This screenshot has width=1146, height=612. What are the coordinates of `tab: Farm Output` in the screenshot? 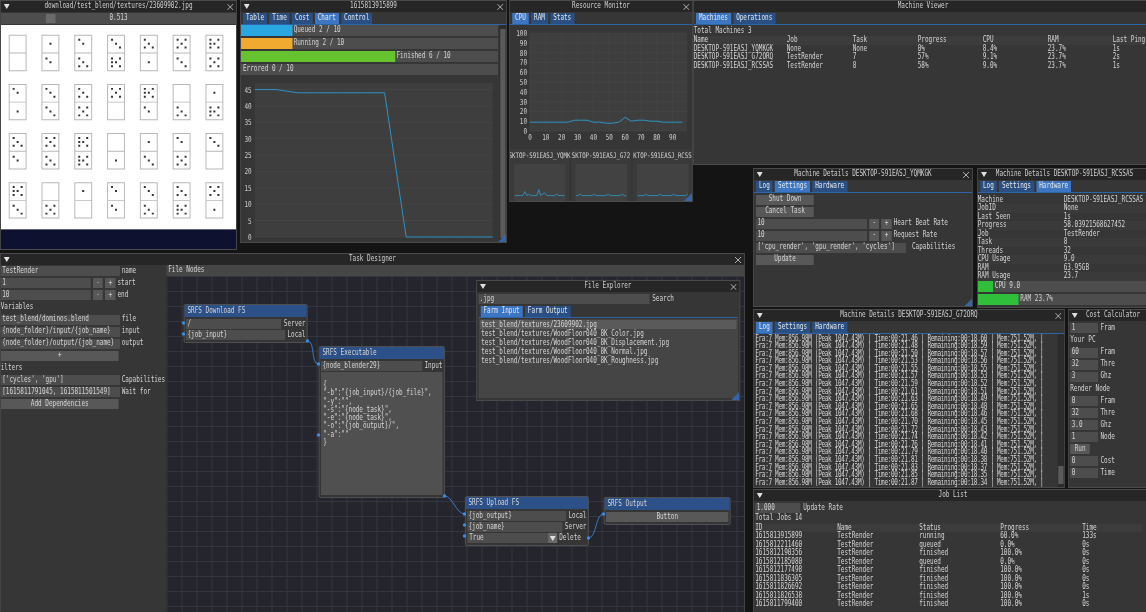 It's located at (547, 311).